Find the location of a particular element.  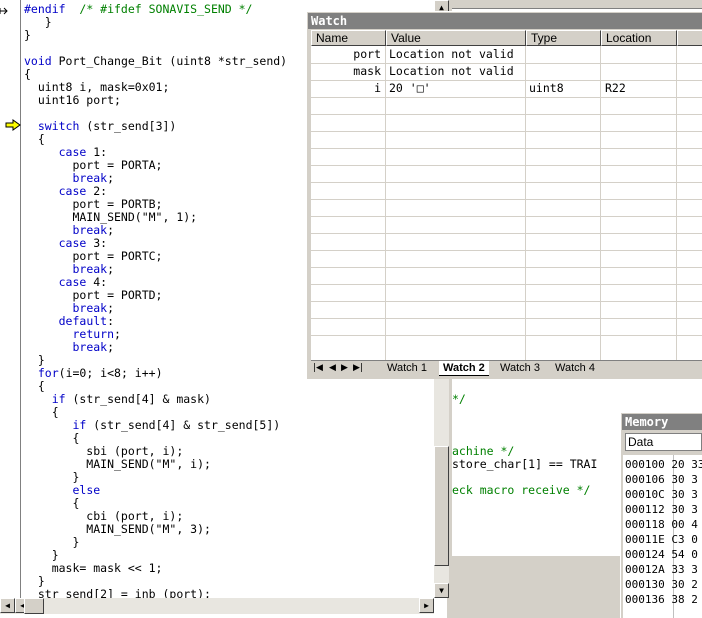

scroll-right-arrow-icon: ▶ is located at coordinates (426, 605).